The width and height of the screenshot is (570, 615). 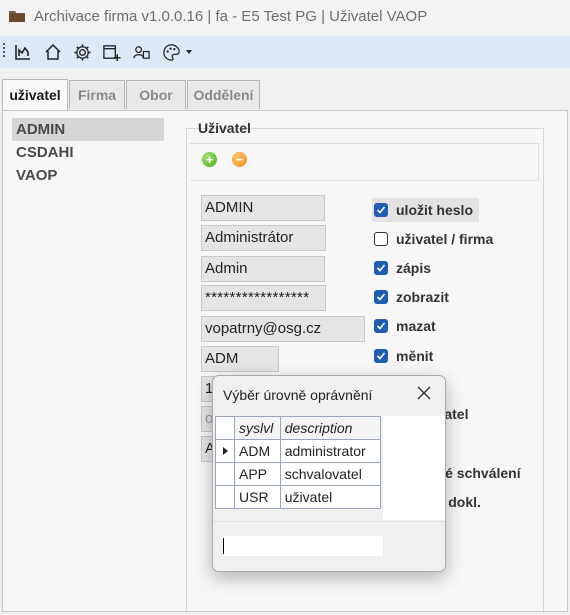 What do you see at coordinates (141, 52) in the screenshot?
I see `users-icon` at bounding box center [141, 52].